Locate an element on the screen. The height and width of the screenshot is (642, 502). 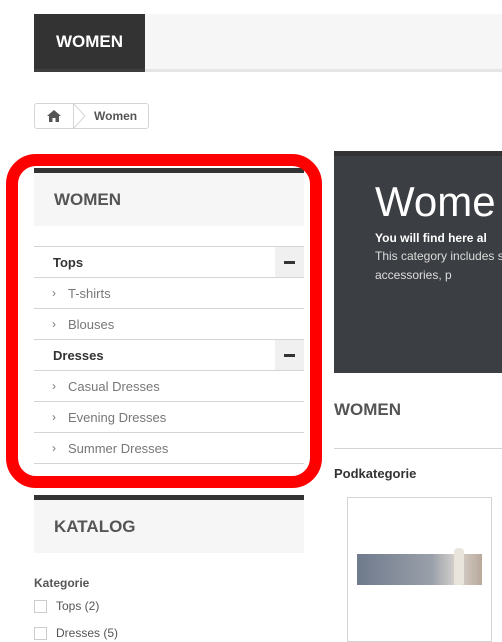
filter-option-tops: Tops (2) is located at coordinates (66, 606).